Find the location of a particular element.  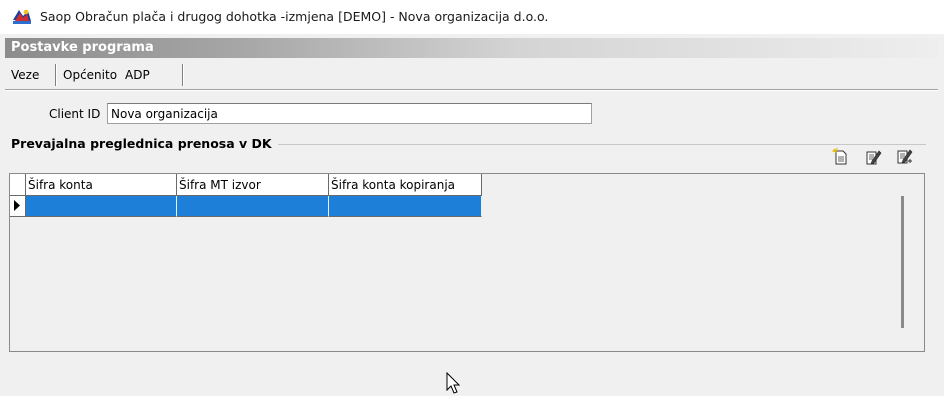

tab-veze: Veze is located at coordinates (25, 75).